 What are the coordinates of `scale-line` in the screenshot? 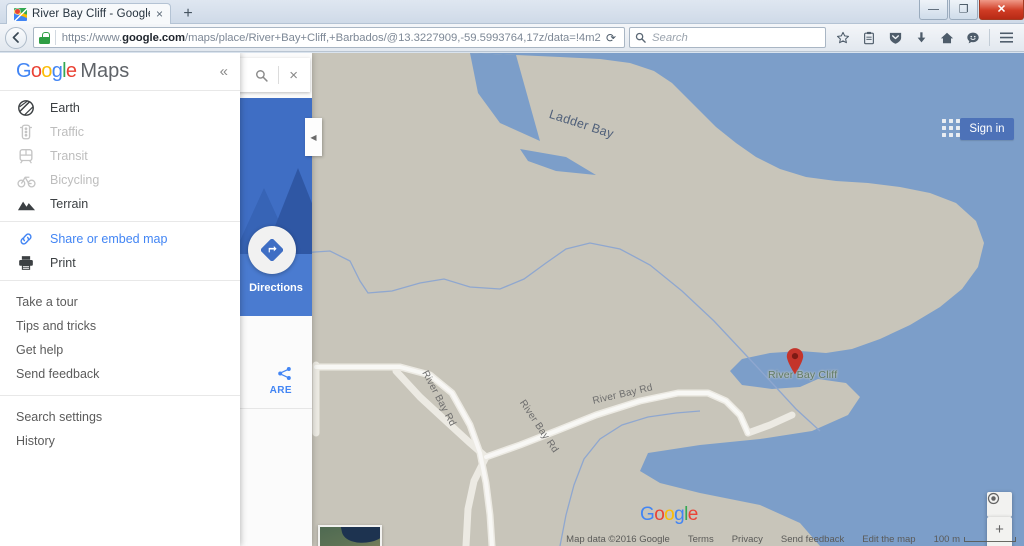 It's located at (990, 539).